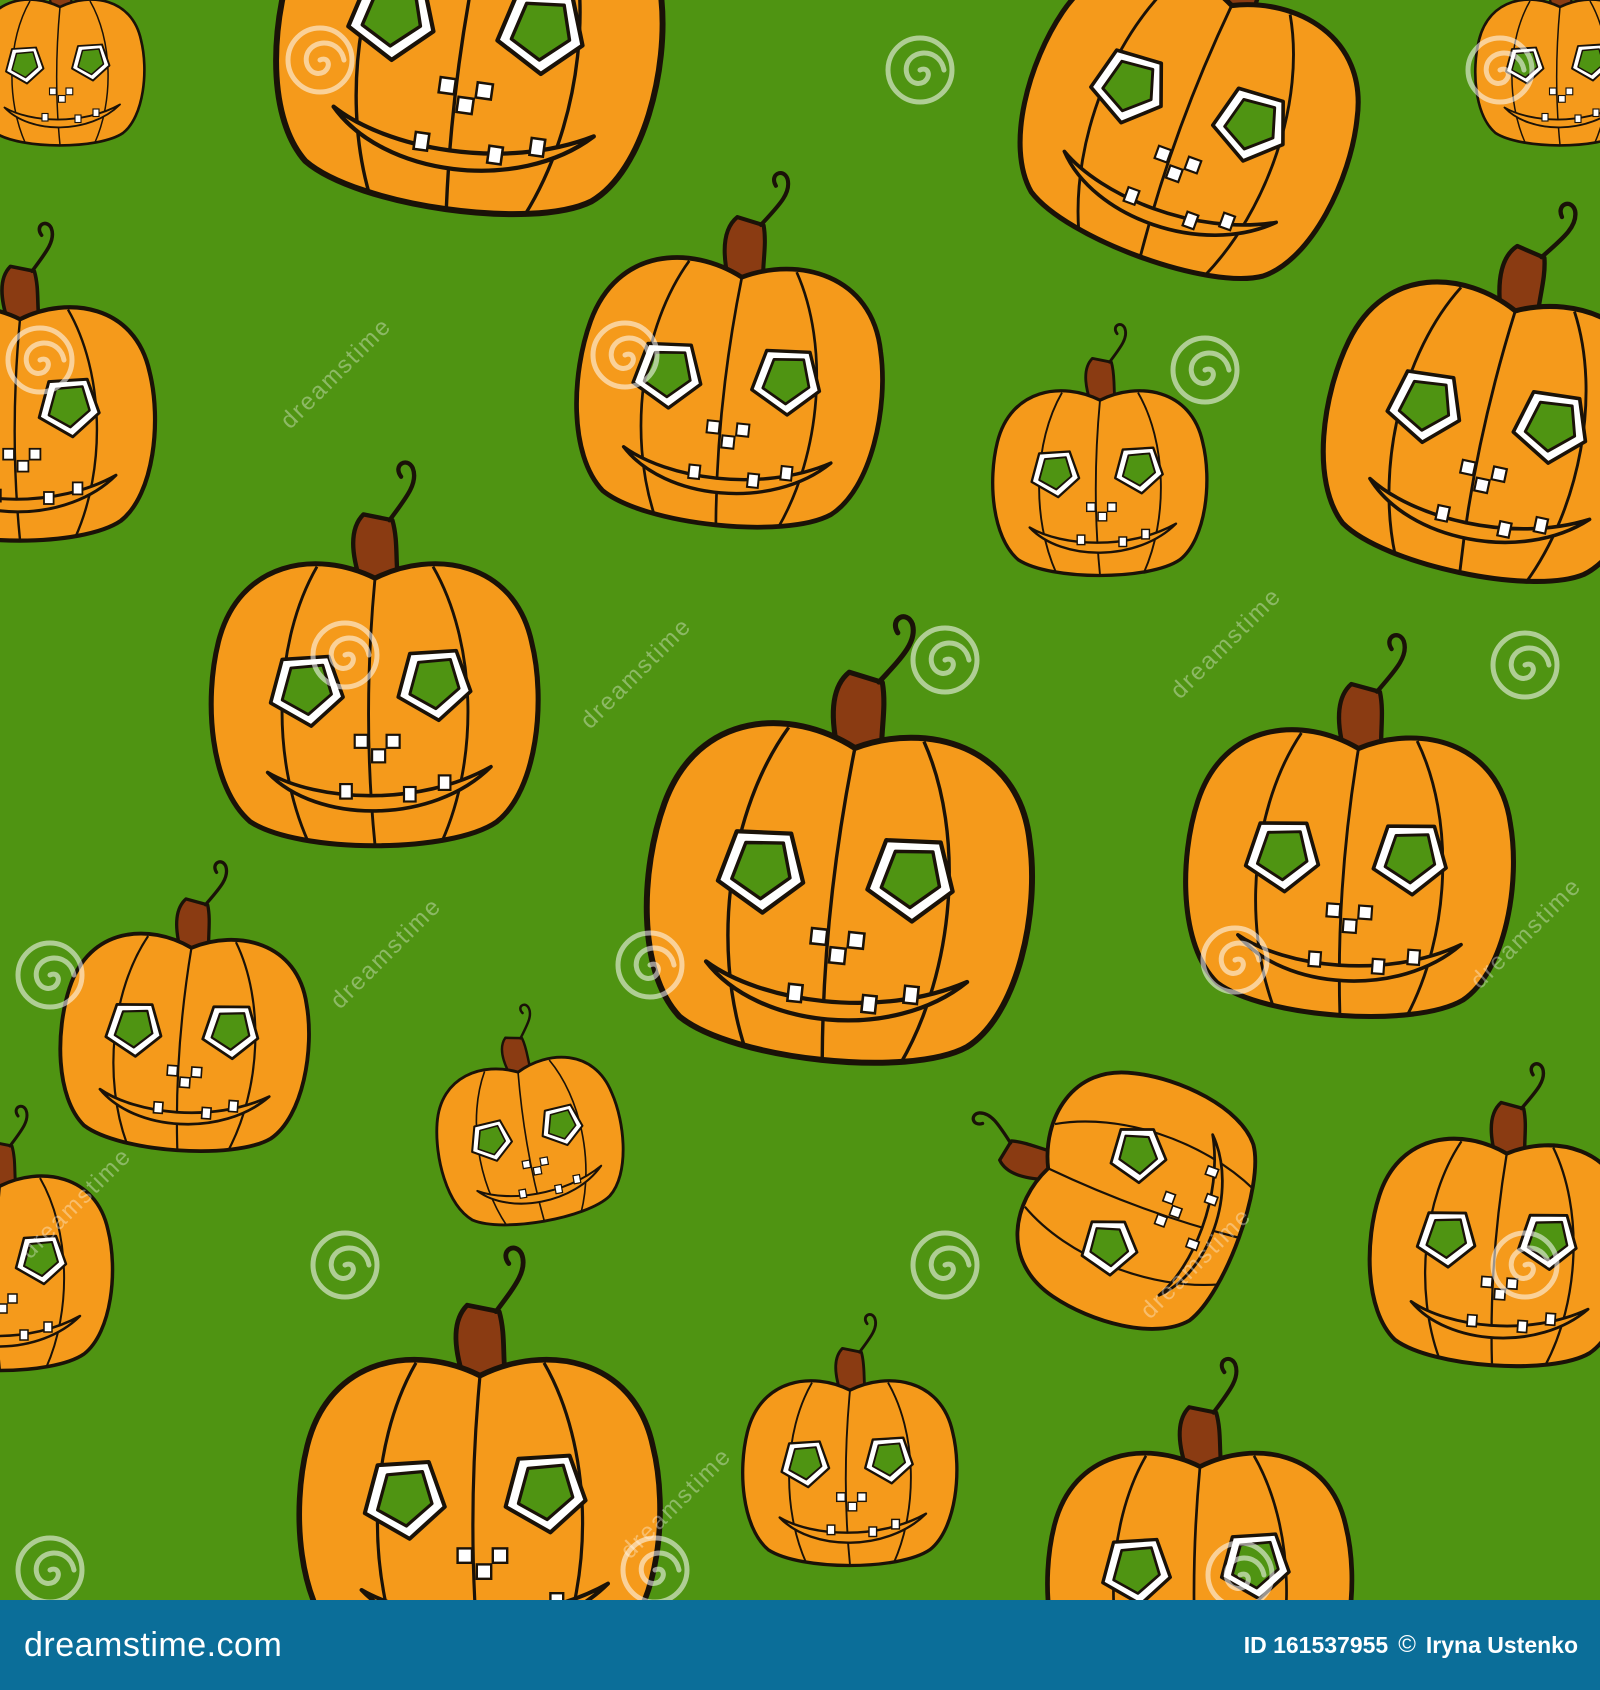 This screenshot has width=1600, height=1690. I want to click on brand-wordmark: dreamstime .com, so click(153, 1645).